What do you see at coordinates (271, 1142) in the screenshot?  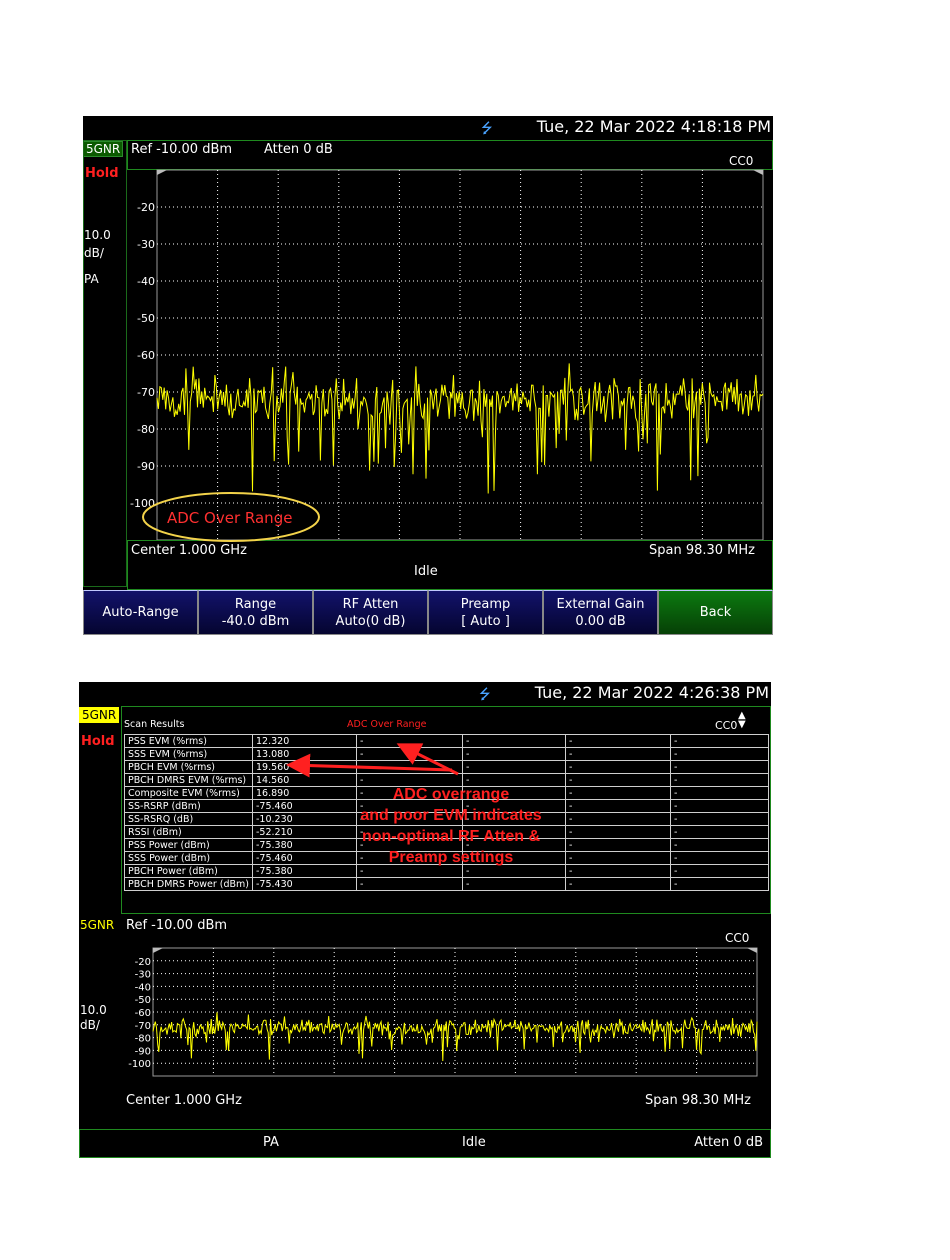 I see `preamp-label: PA` at bounding box center [271, 1142].